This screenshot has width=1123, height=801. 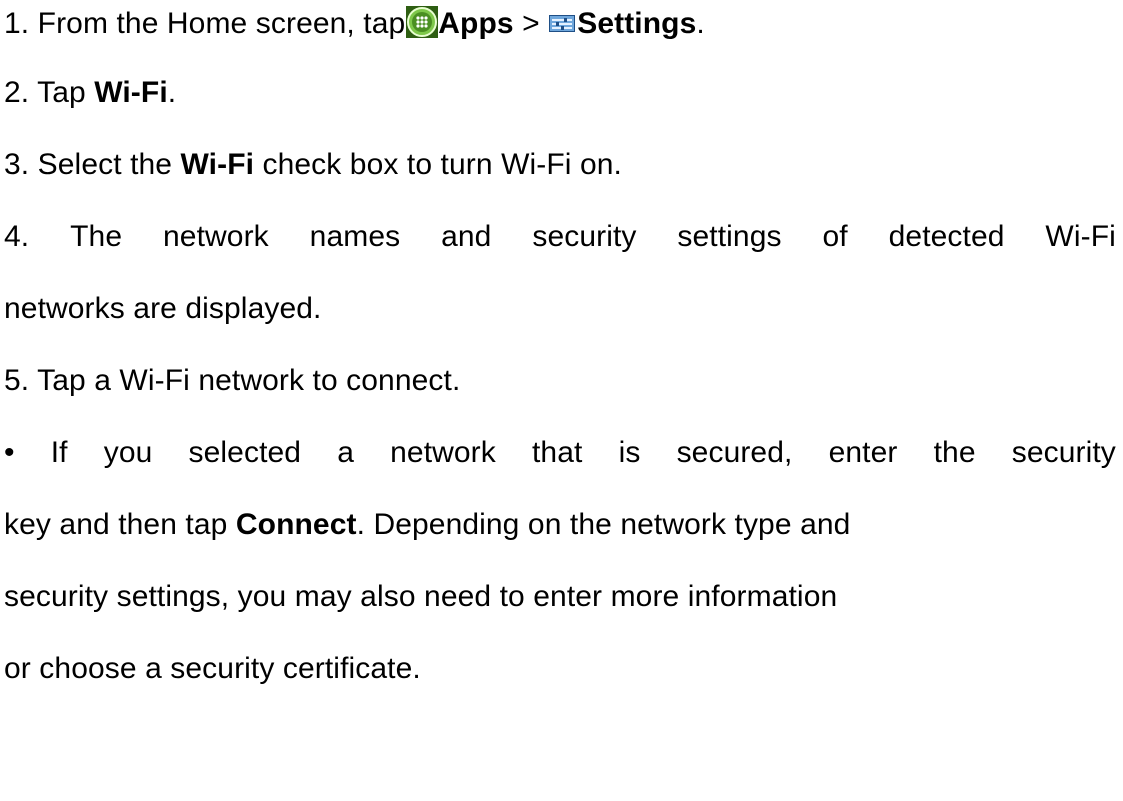 I want to click on settings-label: Settings, so click(x=637, y=23).